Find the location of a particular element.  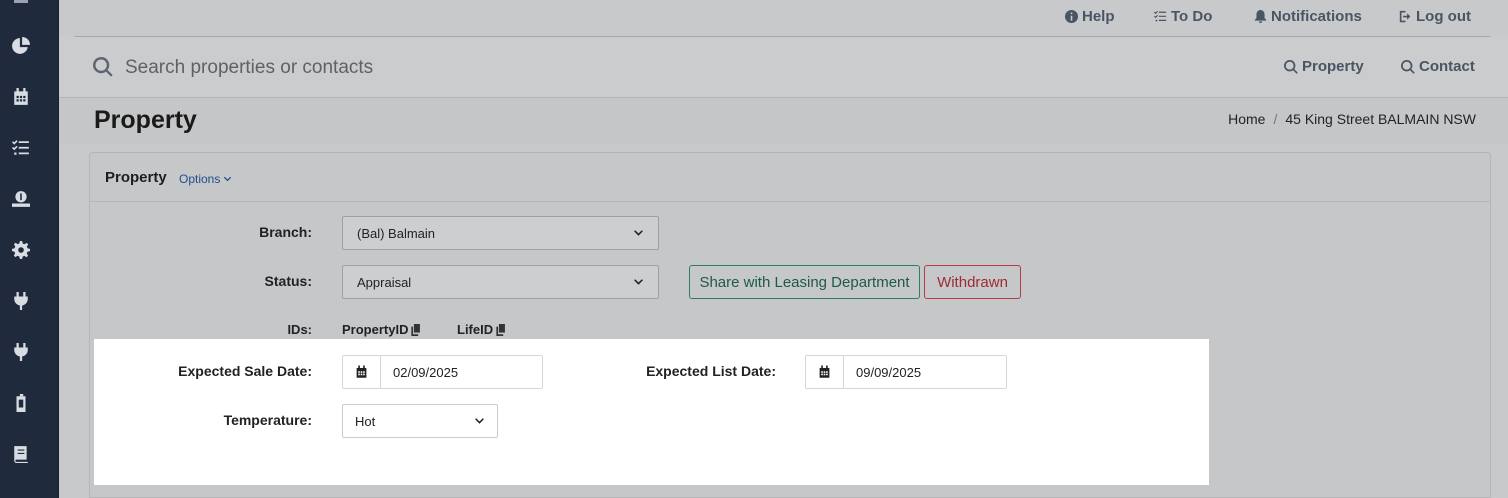

property-id-label: PropertyID is located at coordinates (375, 329).